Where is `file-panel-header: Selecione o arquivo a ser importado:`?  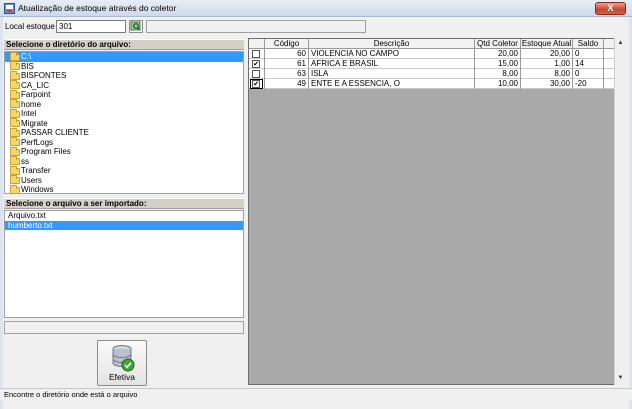
file-panel-header: Selecione o arquivo a ser importado: is located at coordinates (124, 203).